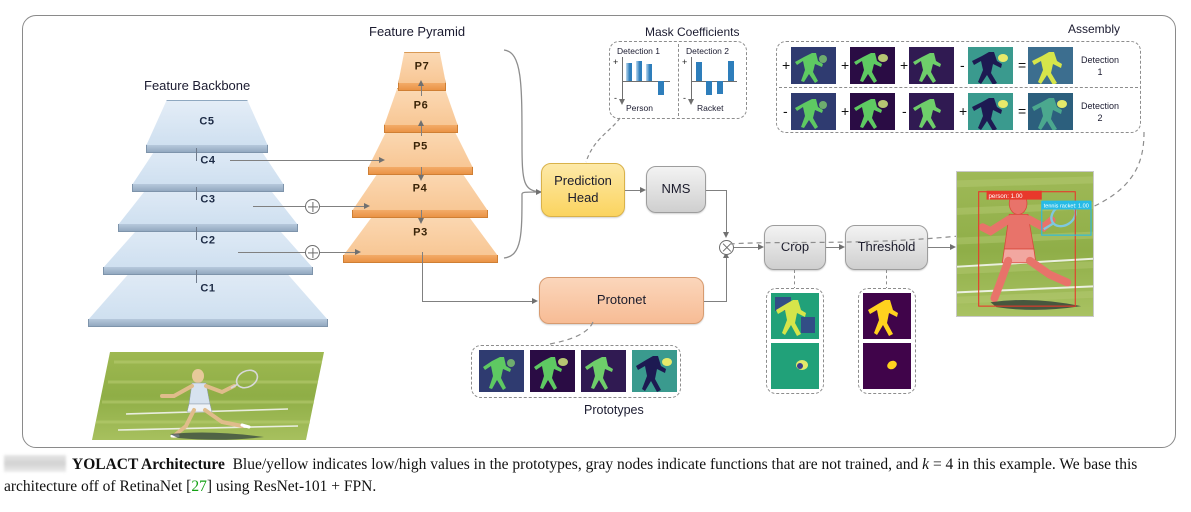  What do you see at coordinates (963, 111) in the screenshot?
I see `assembly-row2-sign-4: +` at bounding box center [963, 111].